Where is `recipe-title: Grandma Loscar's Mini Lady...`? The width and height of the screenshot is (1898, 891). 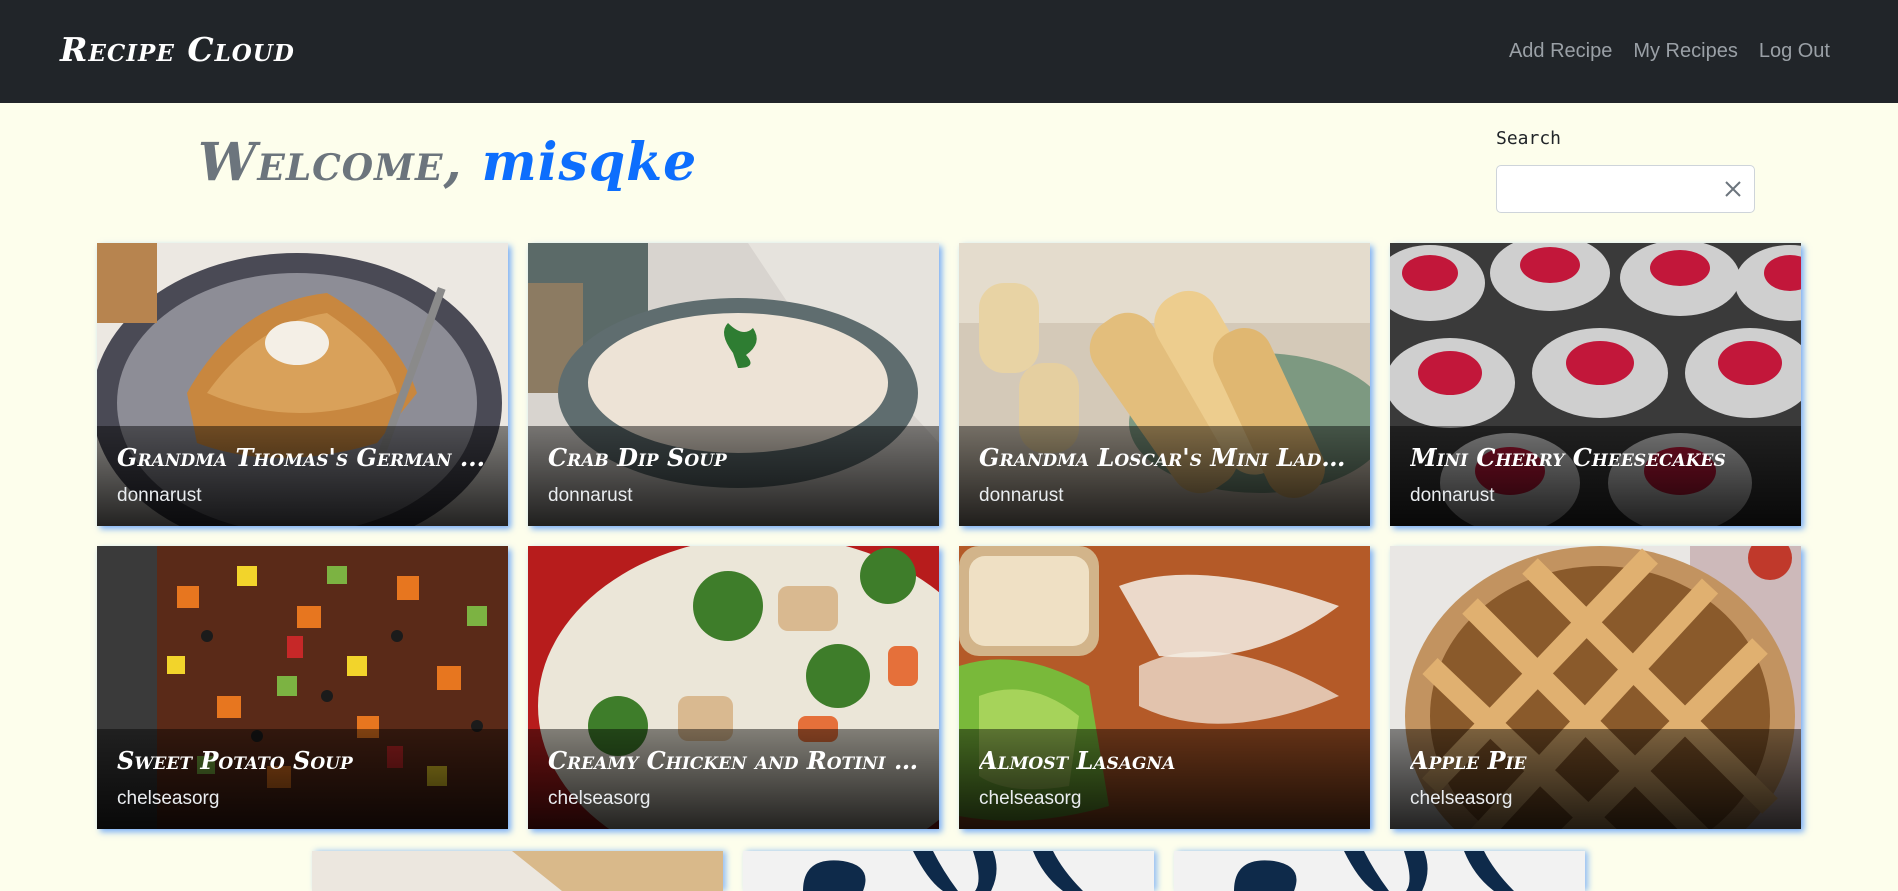 recipe-title: Grandma Loscar's Mini Lady... is located at coordinates (1166, 457).